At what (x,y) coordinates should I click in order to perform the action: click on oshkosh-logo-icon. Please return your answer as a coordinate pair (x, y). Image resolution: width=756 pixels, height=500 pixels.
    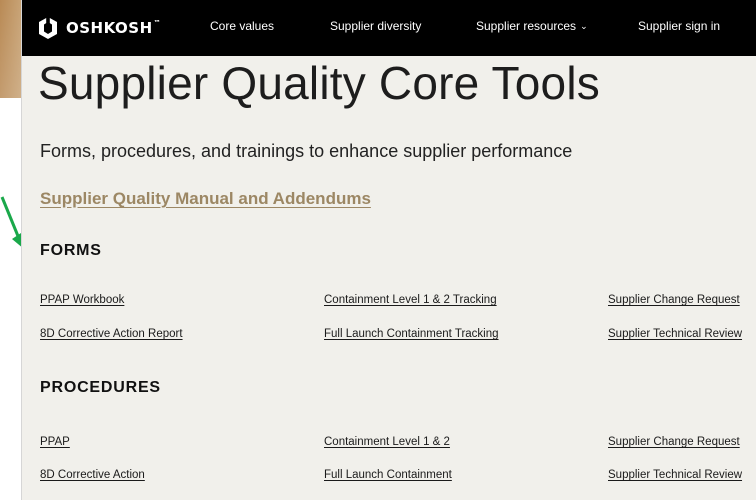
    Looking at the image, I should click on (48, 27).